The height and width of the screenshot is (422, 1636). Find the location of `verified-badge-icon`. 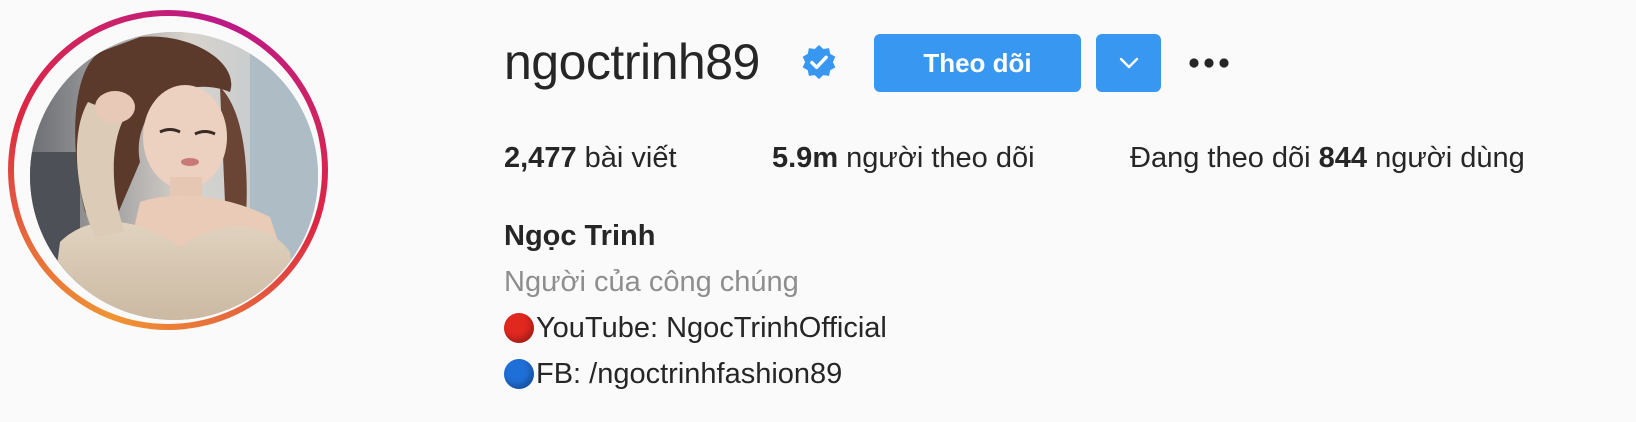

verified-badge-icon is located at coordinates (819, 62).